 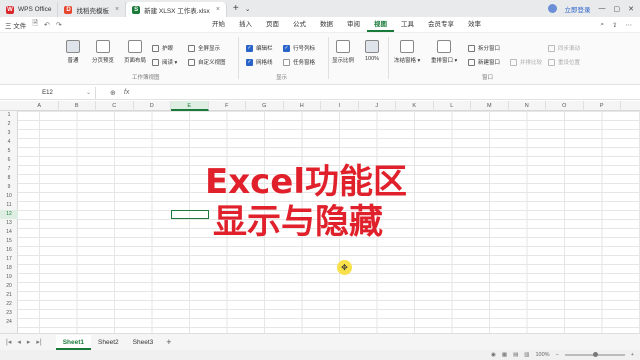 What do you see at coordinates (484, 62) in the screenshot?
I see `new-window-button: 新建窗口` at bounding box center [484, 62].